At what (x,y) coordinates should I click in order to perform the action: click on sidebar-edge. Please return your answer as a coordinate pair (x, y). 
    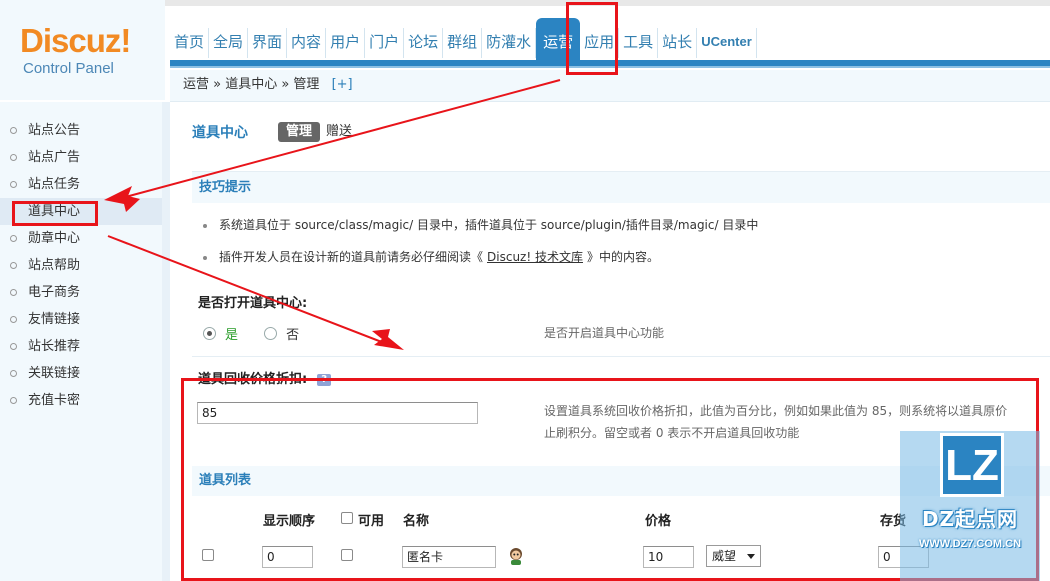
    Looking at the image, I should click on (166, 341).